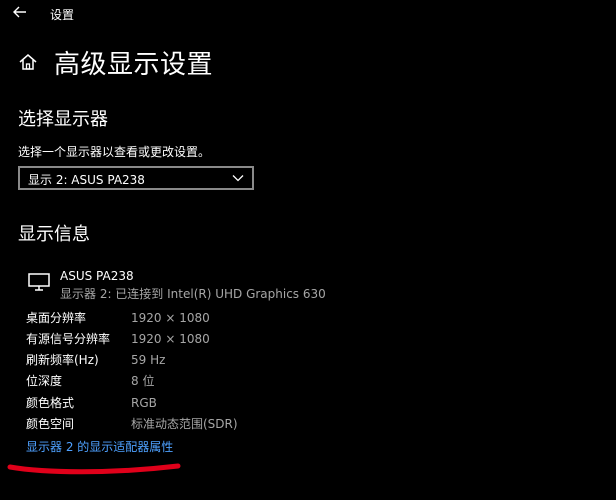 This screenshot has height=500, width=616. Describe the element at coordinates (56, 318) in the screenshot. I see `info-label: 桌面分辨率` at that location.